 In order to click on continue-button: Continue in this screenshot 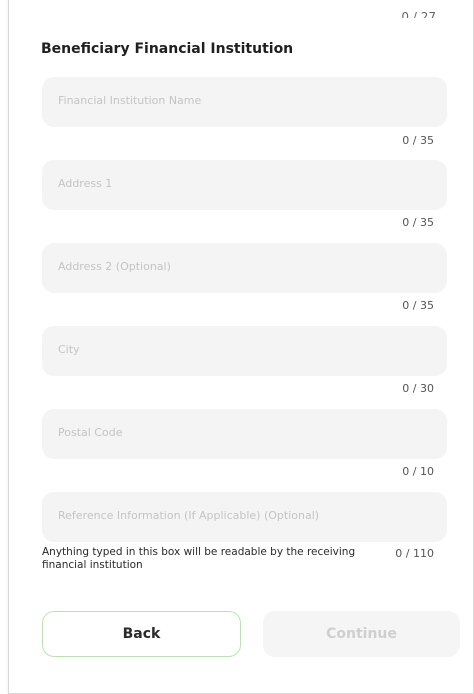, I will do `click(361, 634)`.